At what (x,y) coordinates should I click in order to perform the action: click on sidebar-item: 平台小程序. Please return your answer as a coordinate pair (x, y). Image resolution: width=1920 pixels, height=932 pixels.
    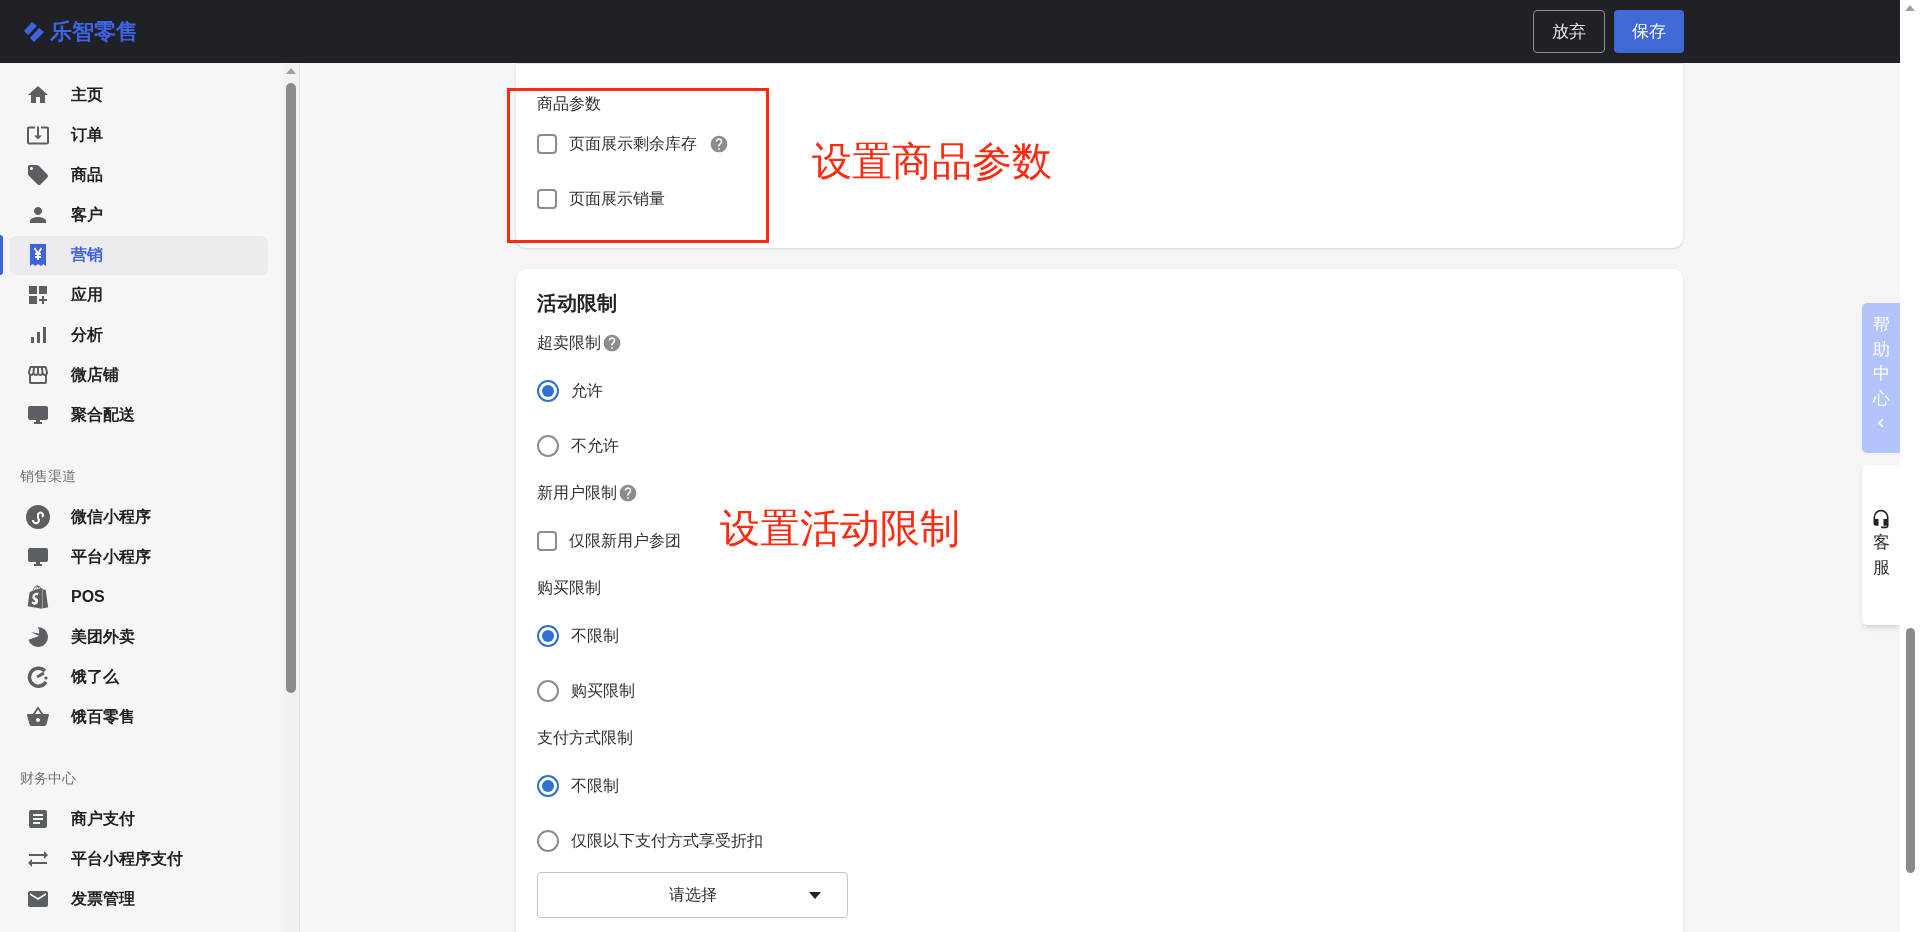
    Looking at the image, I should click on (139, 557).